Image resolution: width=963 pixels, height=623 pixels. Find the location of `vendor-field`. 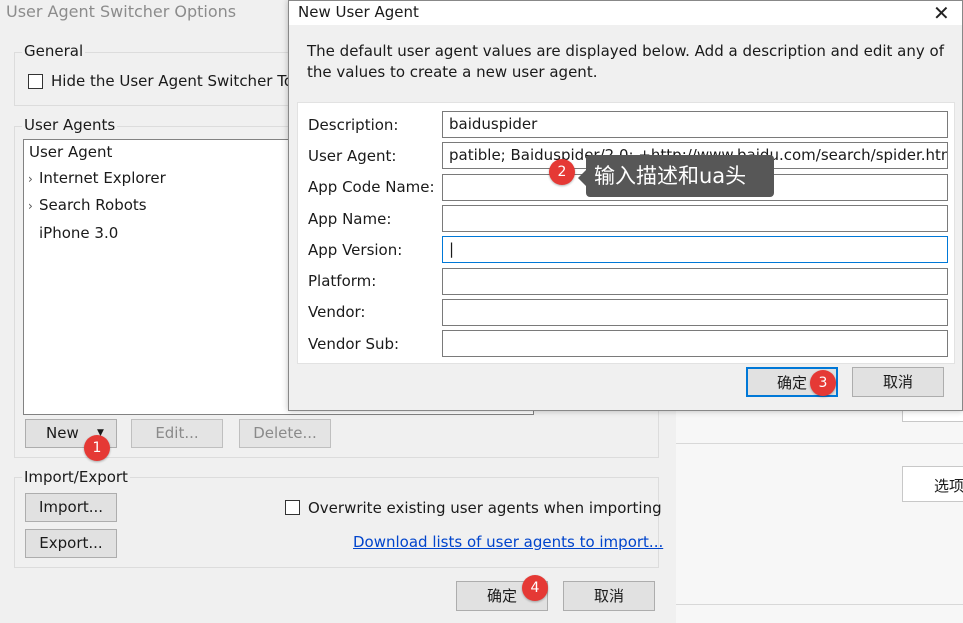

vendor-field is located at coordinates (695, 312).